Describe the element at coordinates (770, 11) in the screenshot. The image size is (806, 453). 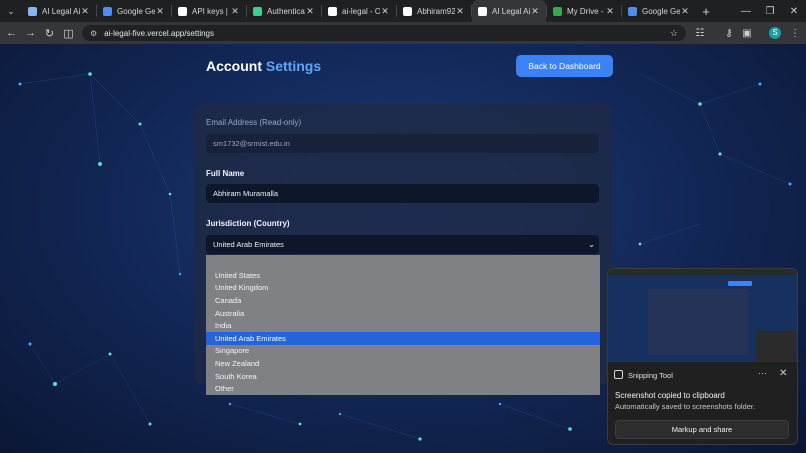
I see `restore-icon: ❐` at that location.